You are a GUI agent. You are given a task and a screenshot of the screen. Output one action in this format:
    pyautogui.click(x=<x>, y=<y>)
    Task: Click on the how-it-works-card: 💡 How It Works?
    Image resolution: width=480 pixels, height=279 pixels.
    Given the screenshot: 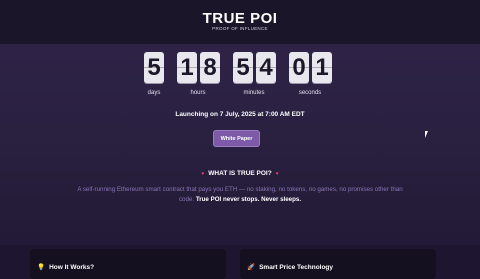 What is the action you would take?
    pyautogui.click(x=128, y=264)
    